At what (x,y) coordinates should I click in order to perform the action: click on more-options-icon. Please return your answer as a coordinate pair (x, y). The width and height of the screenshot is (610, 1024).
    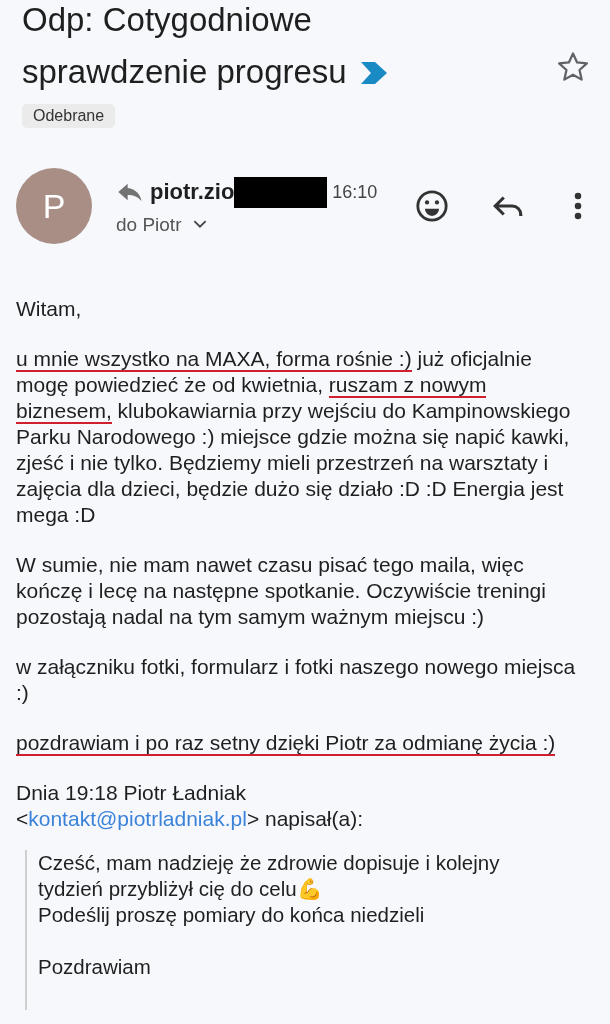
    Looking at the image, I should click on (578, 206).